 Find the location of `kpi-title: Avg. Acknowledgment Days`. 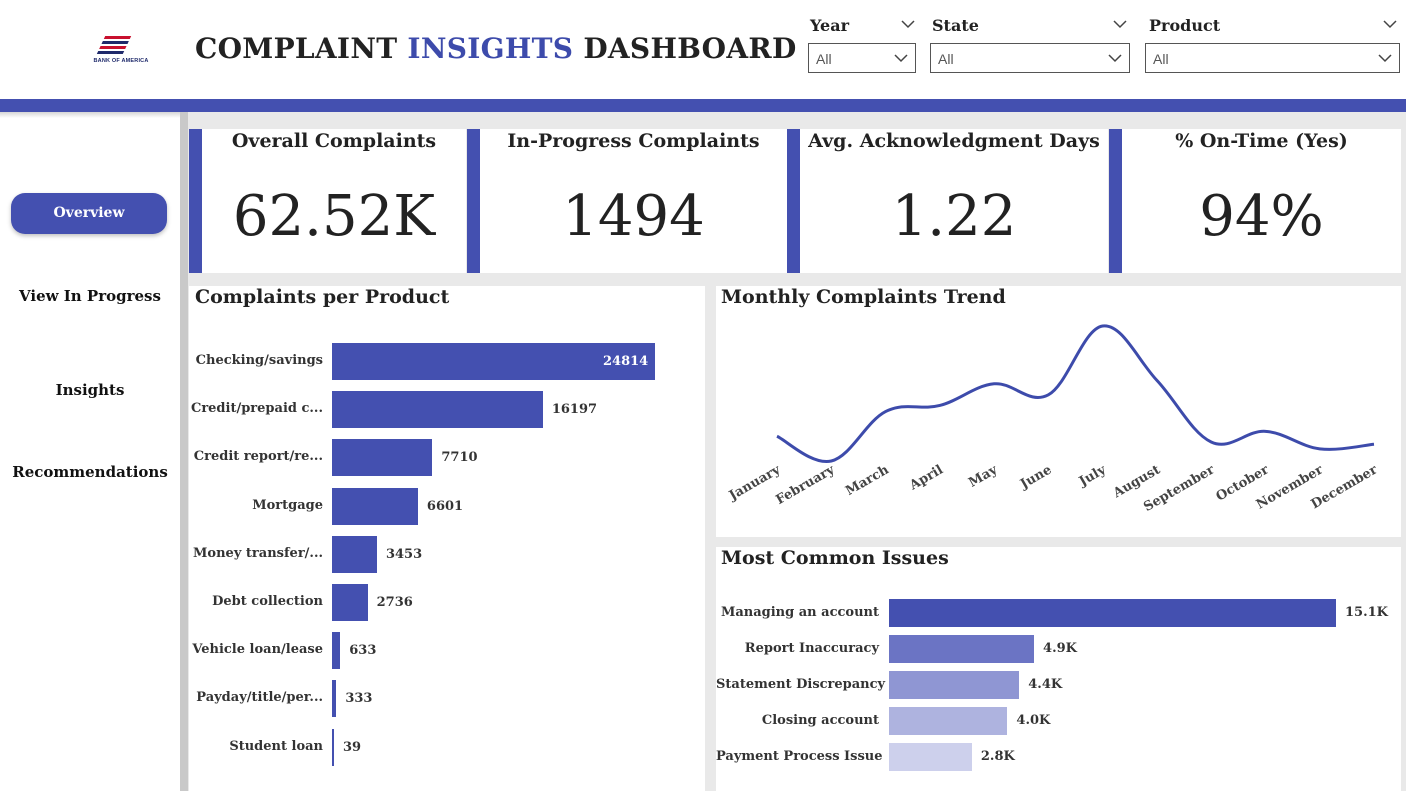

kpi-title: Avg. Acknowledgment Days is located at coordinates (954, 141).